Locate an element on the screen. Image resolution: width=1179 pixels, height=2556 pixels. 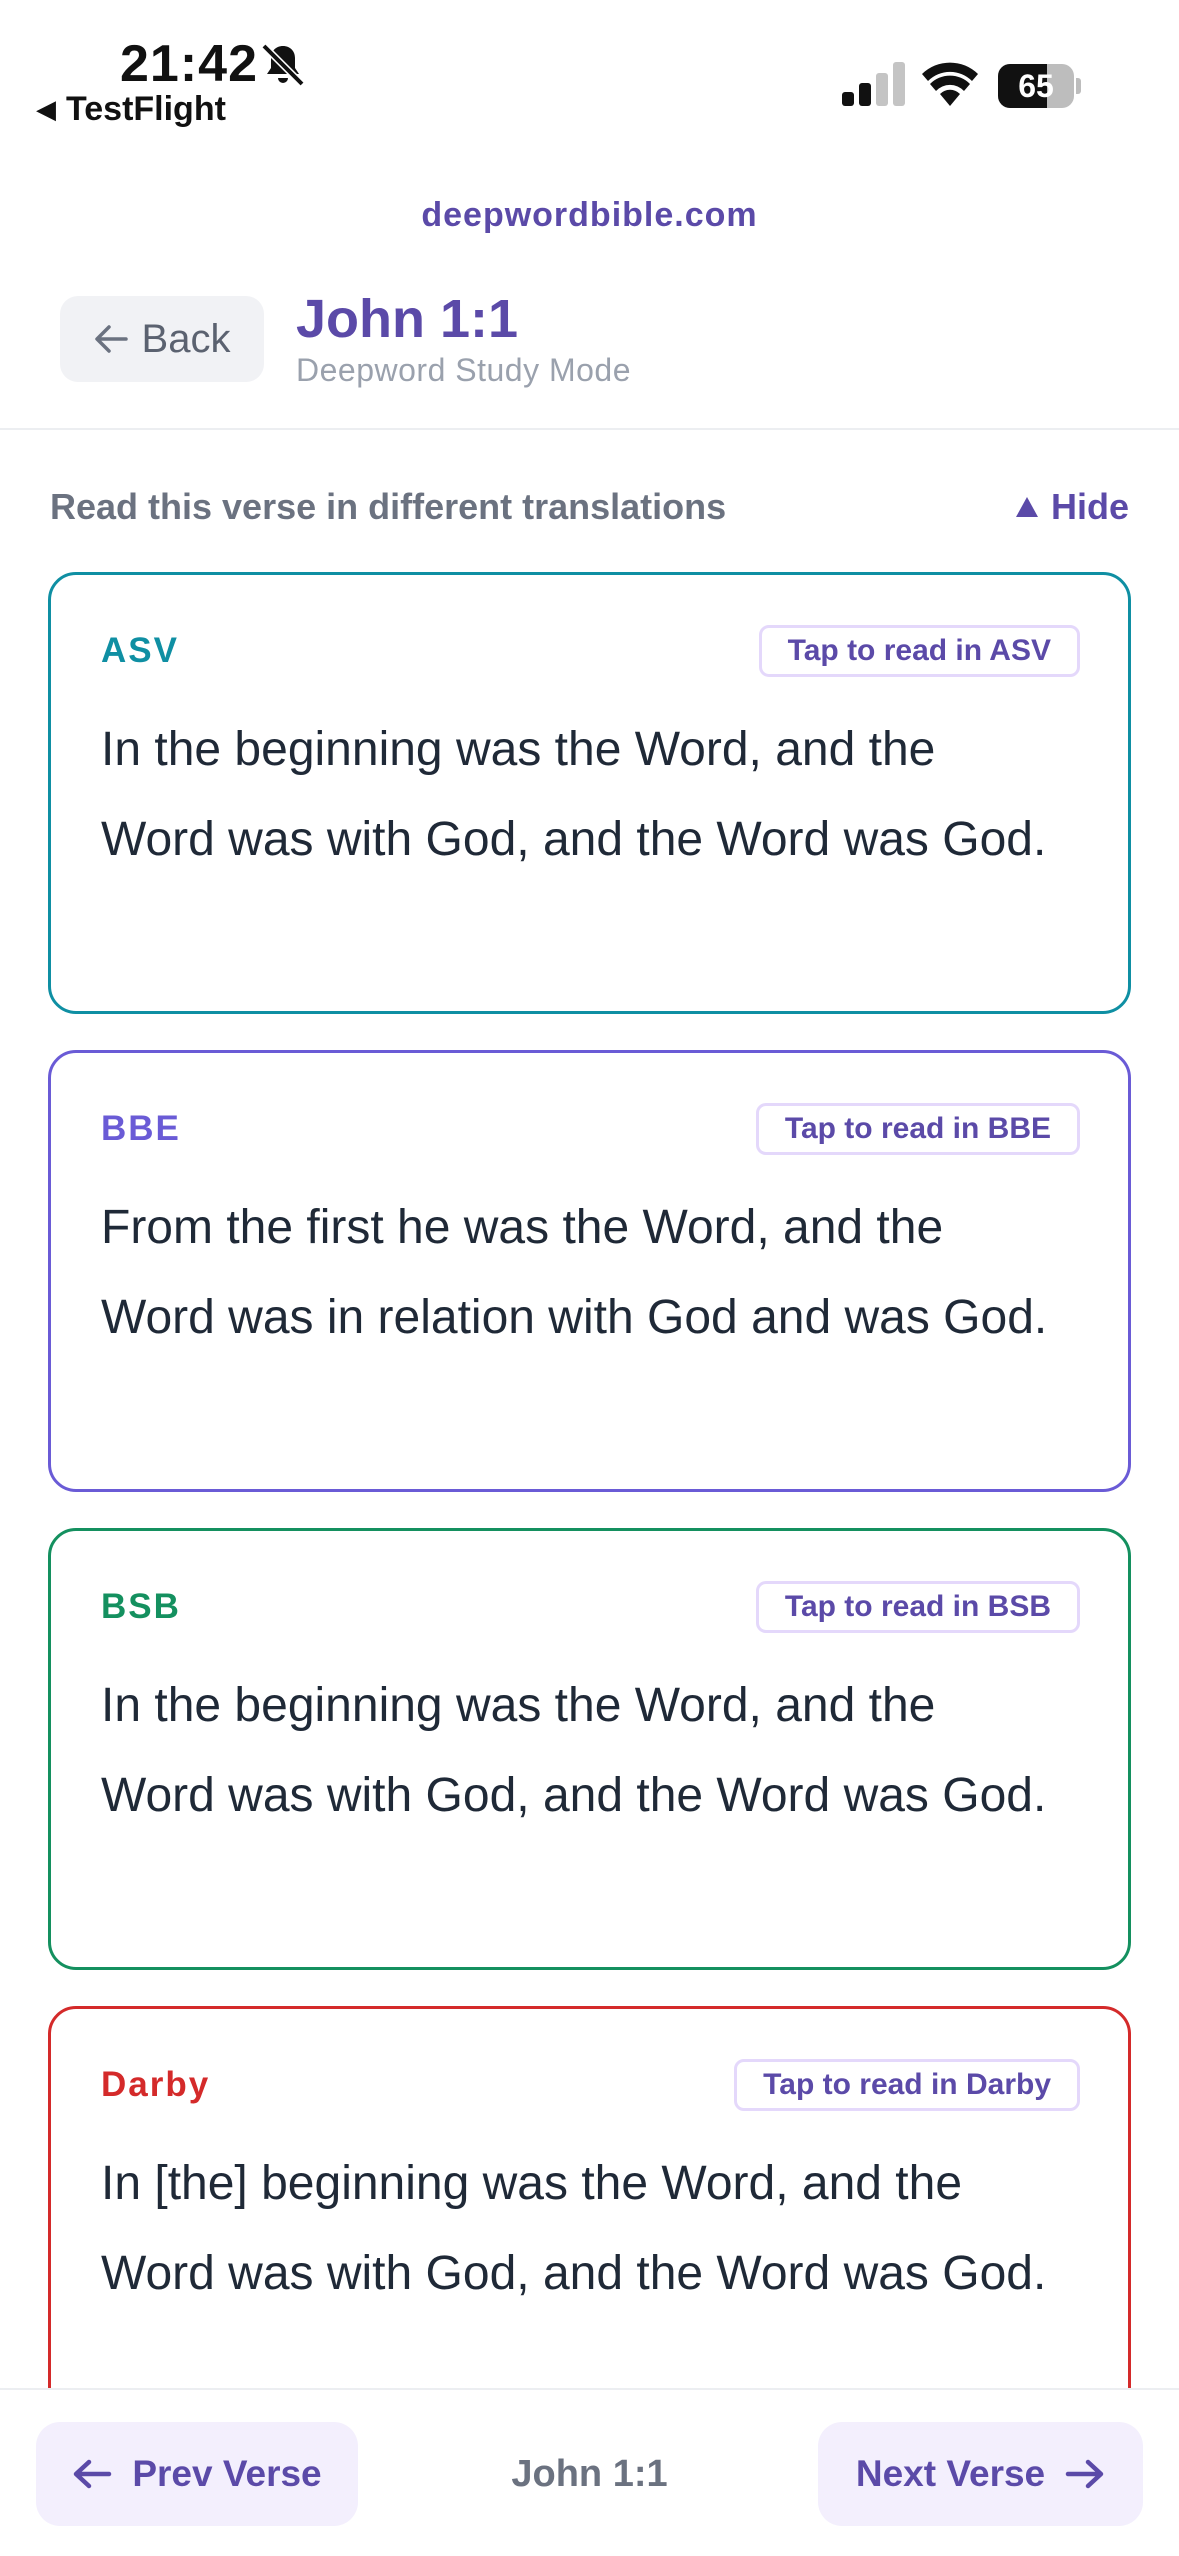
page-title: John 1:1 is located at coordinates (407, 319).